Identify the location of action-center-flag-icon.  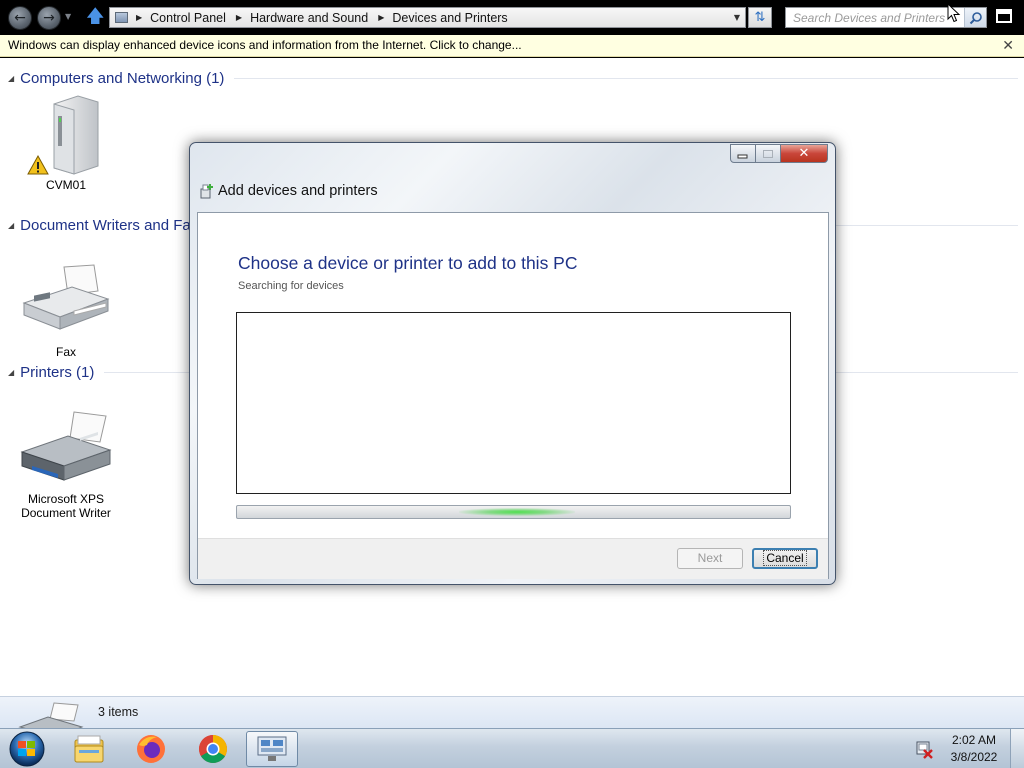
(924, 749).